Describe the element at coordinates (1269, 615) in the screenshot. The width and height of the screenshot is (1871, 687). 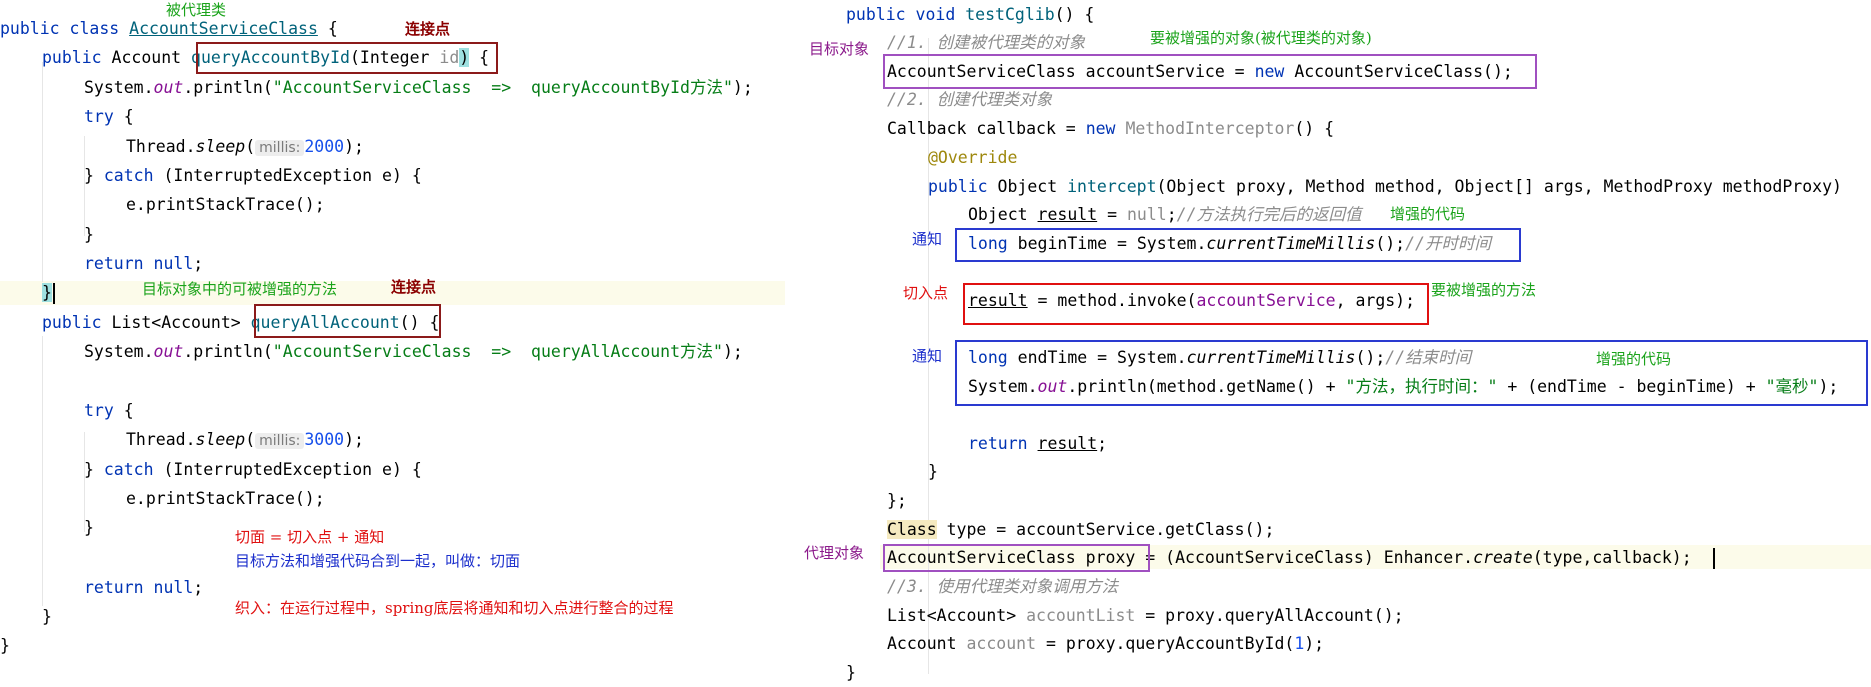
I see `code-text: = proxy.queryAllAccount();` at that location.